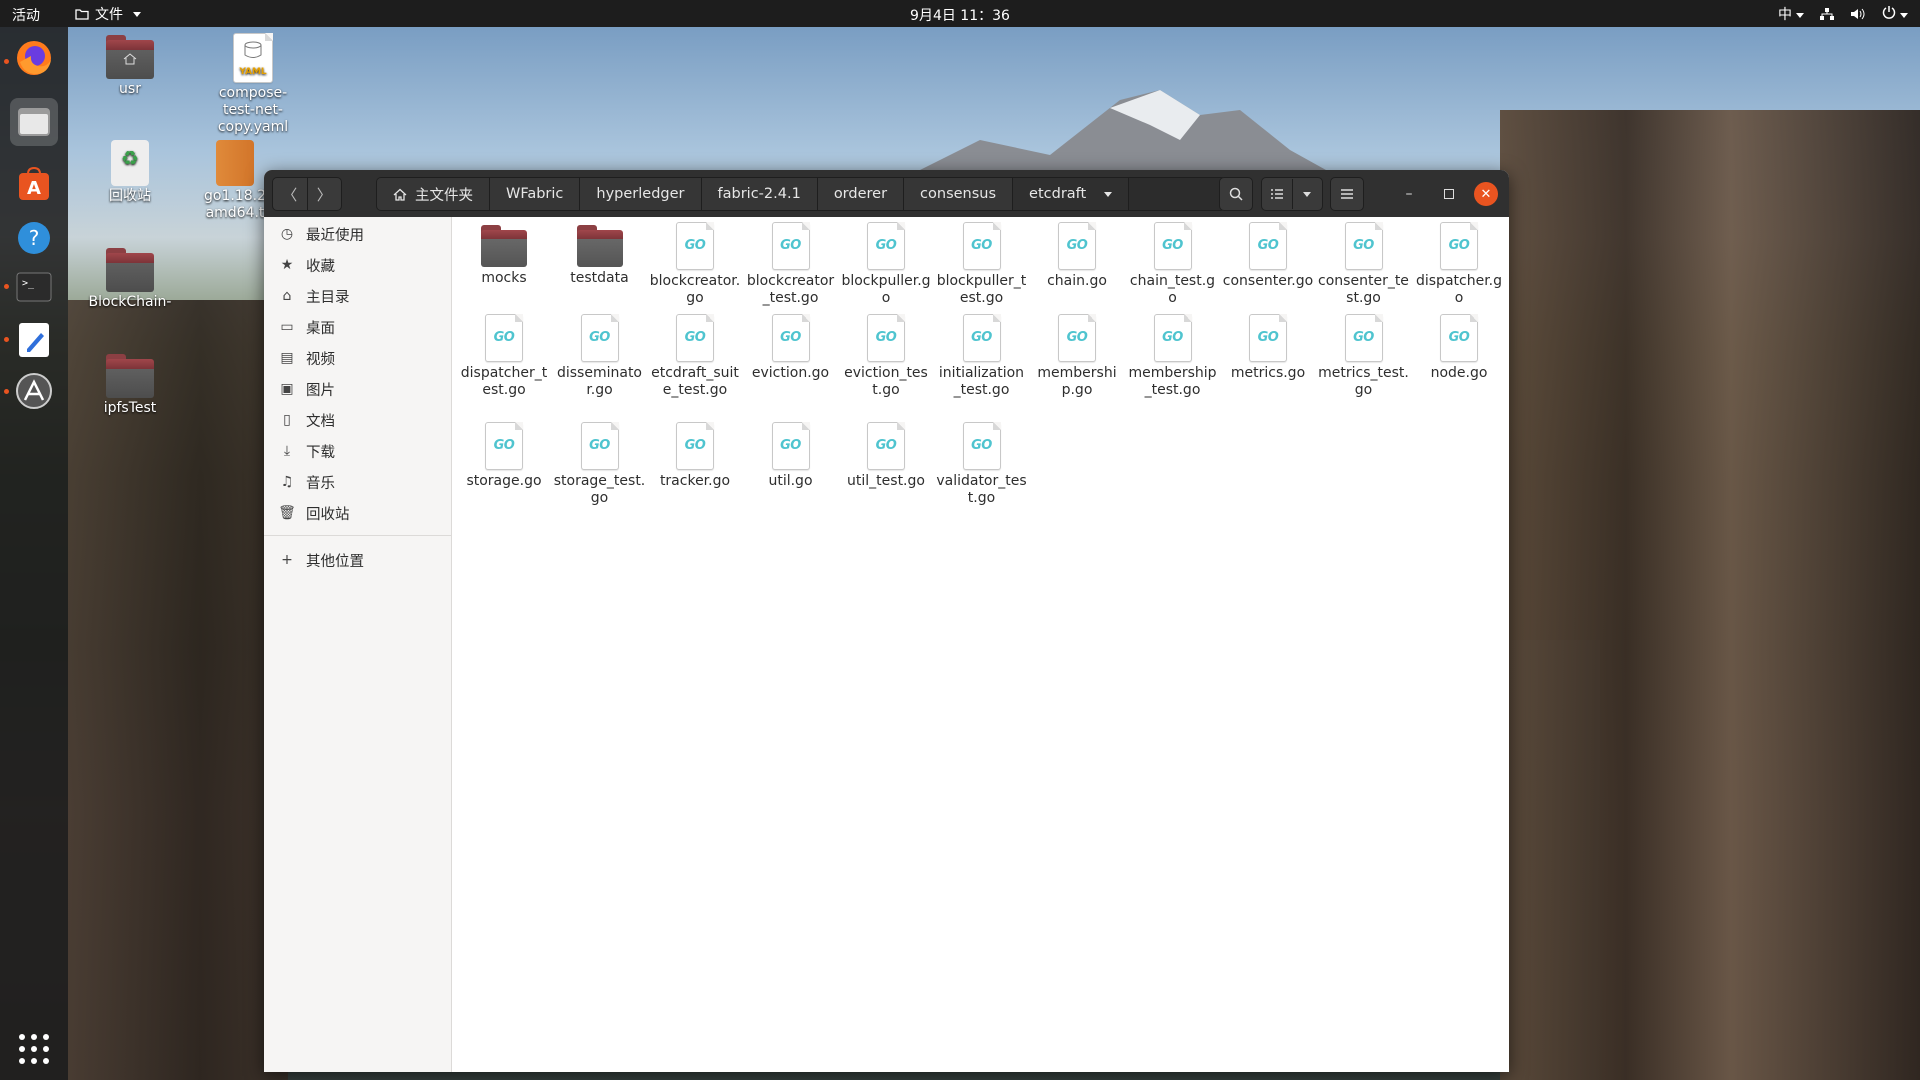 This screenshot has width=1920, height=1080. I want to click on close-button: ✕, so click(1486, 194).